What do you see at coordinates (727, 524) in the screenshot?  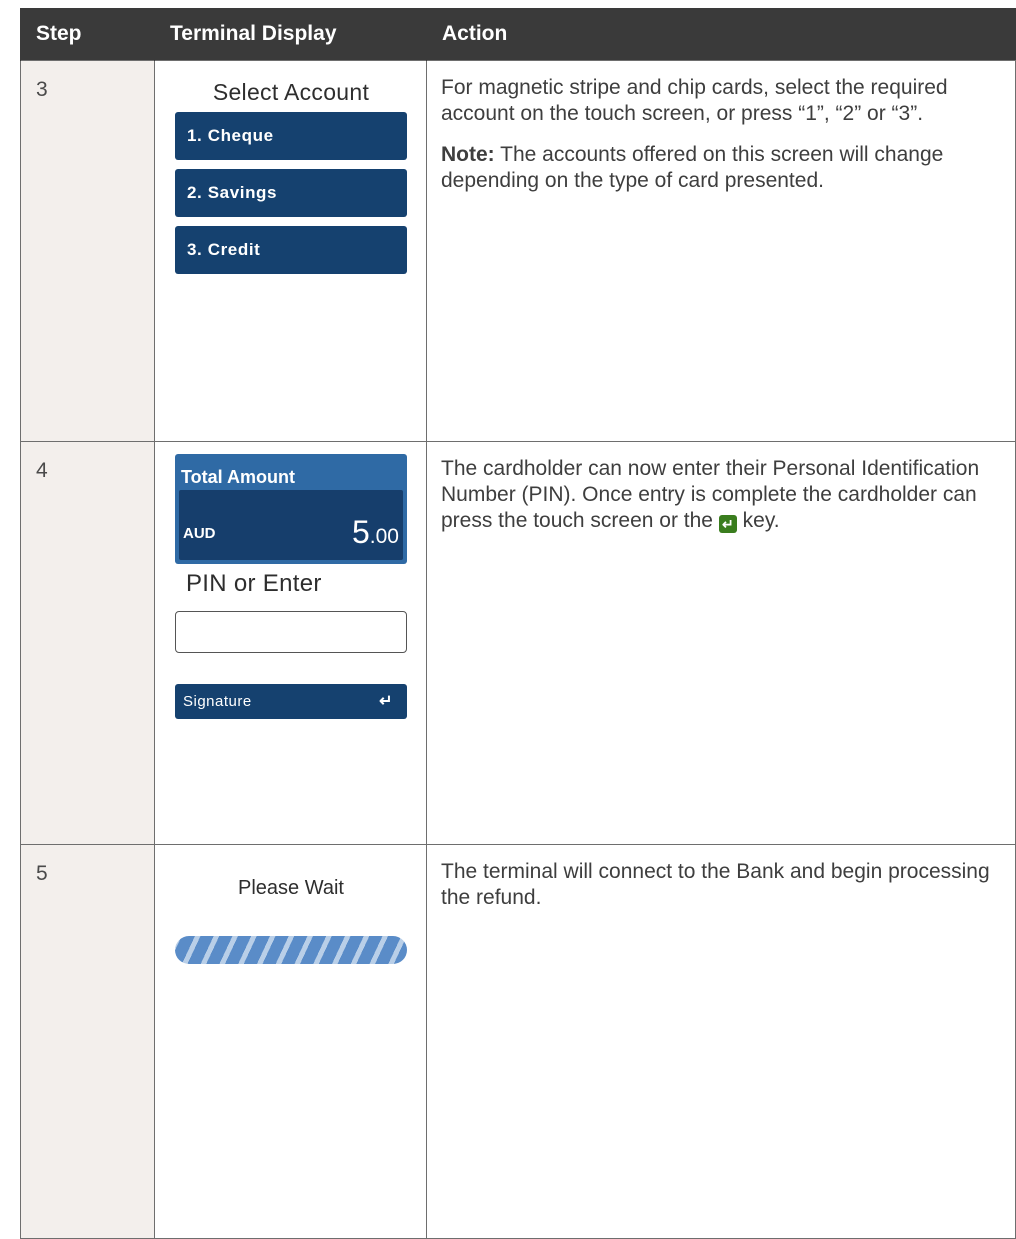 I see `enter-key-icon: ↵` at bounding box center [727, 524].